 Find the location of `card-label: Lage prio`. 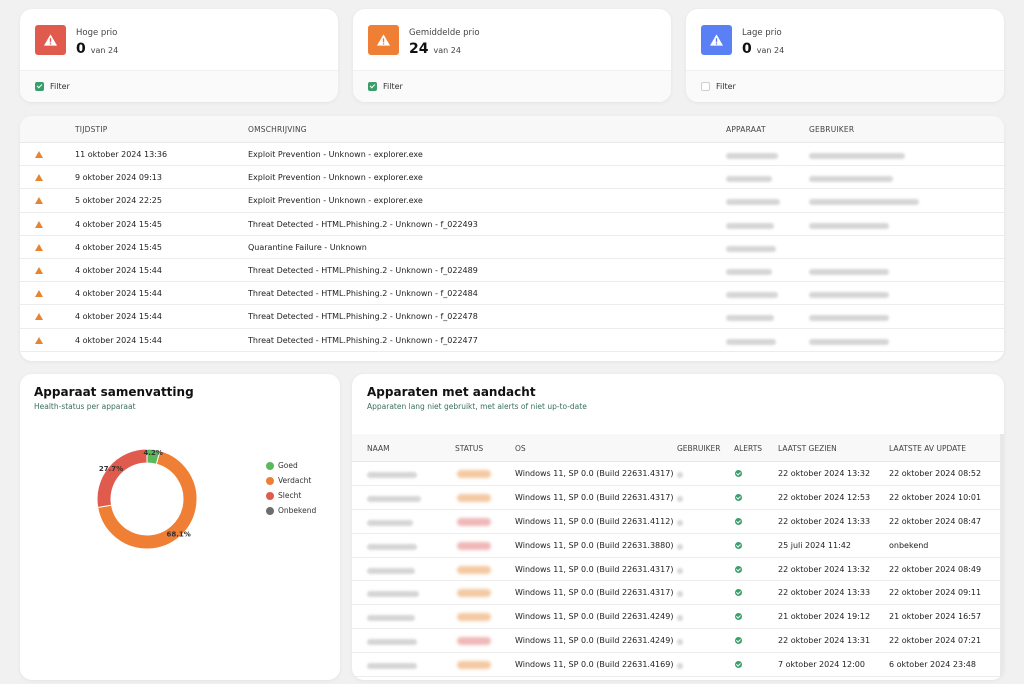

card-label: Lage prio is located at coordinates (762, 33).